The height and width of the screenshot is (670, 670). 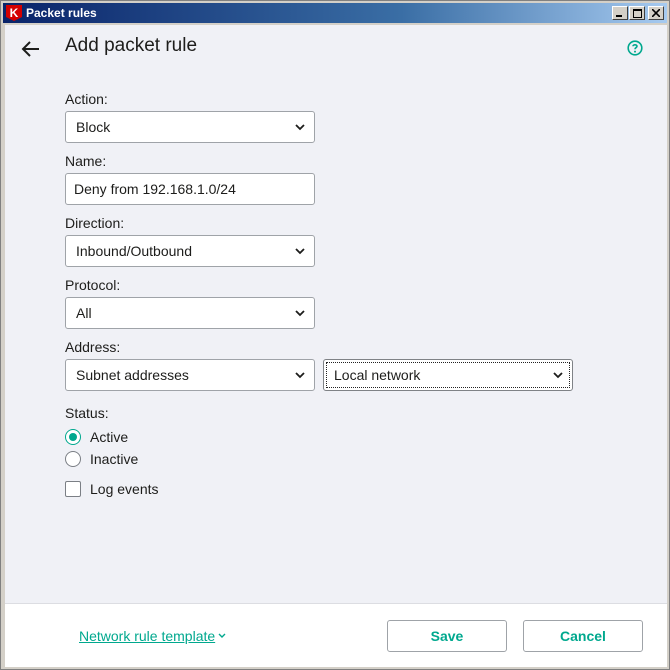 What do you see at coordinates (620, 13) in the screenshot?
I see `minimize-button` at bounding box center [620, 13].